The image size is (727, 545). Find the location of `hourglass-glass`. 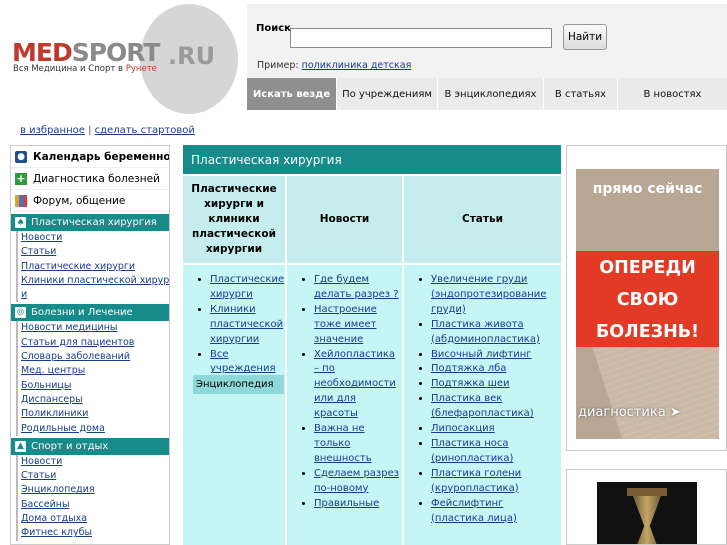

hourglass-glass is located at coordinates (647, 520).